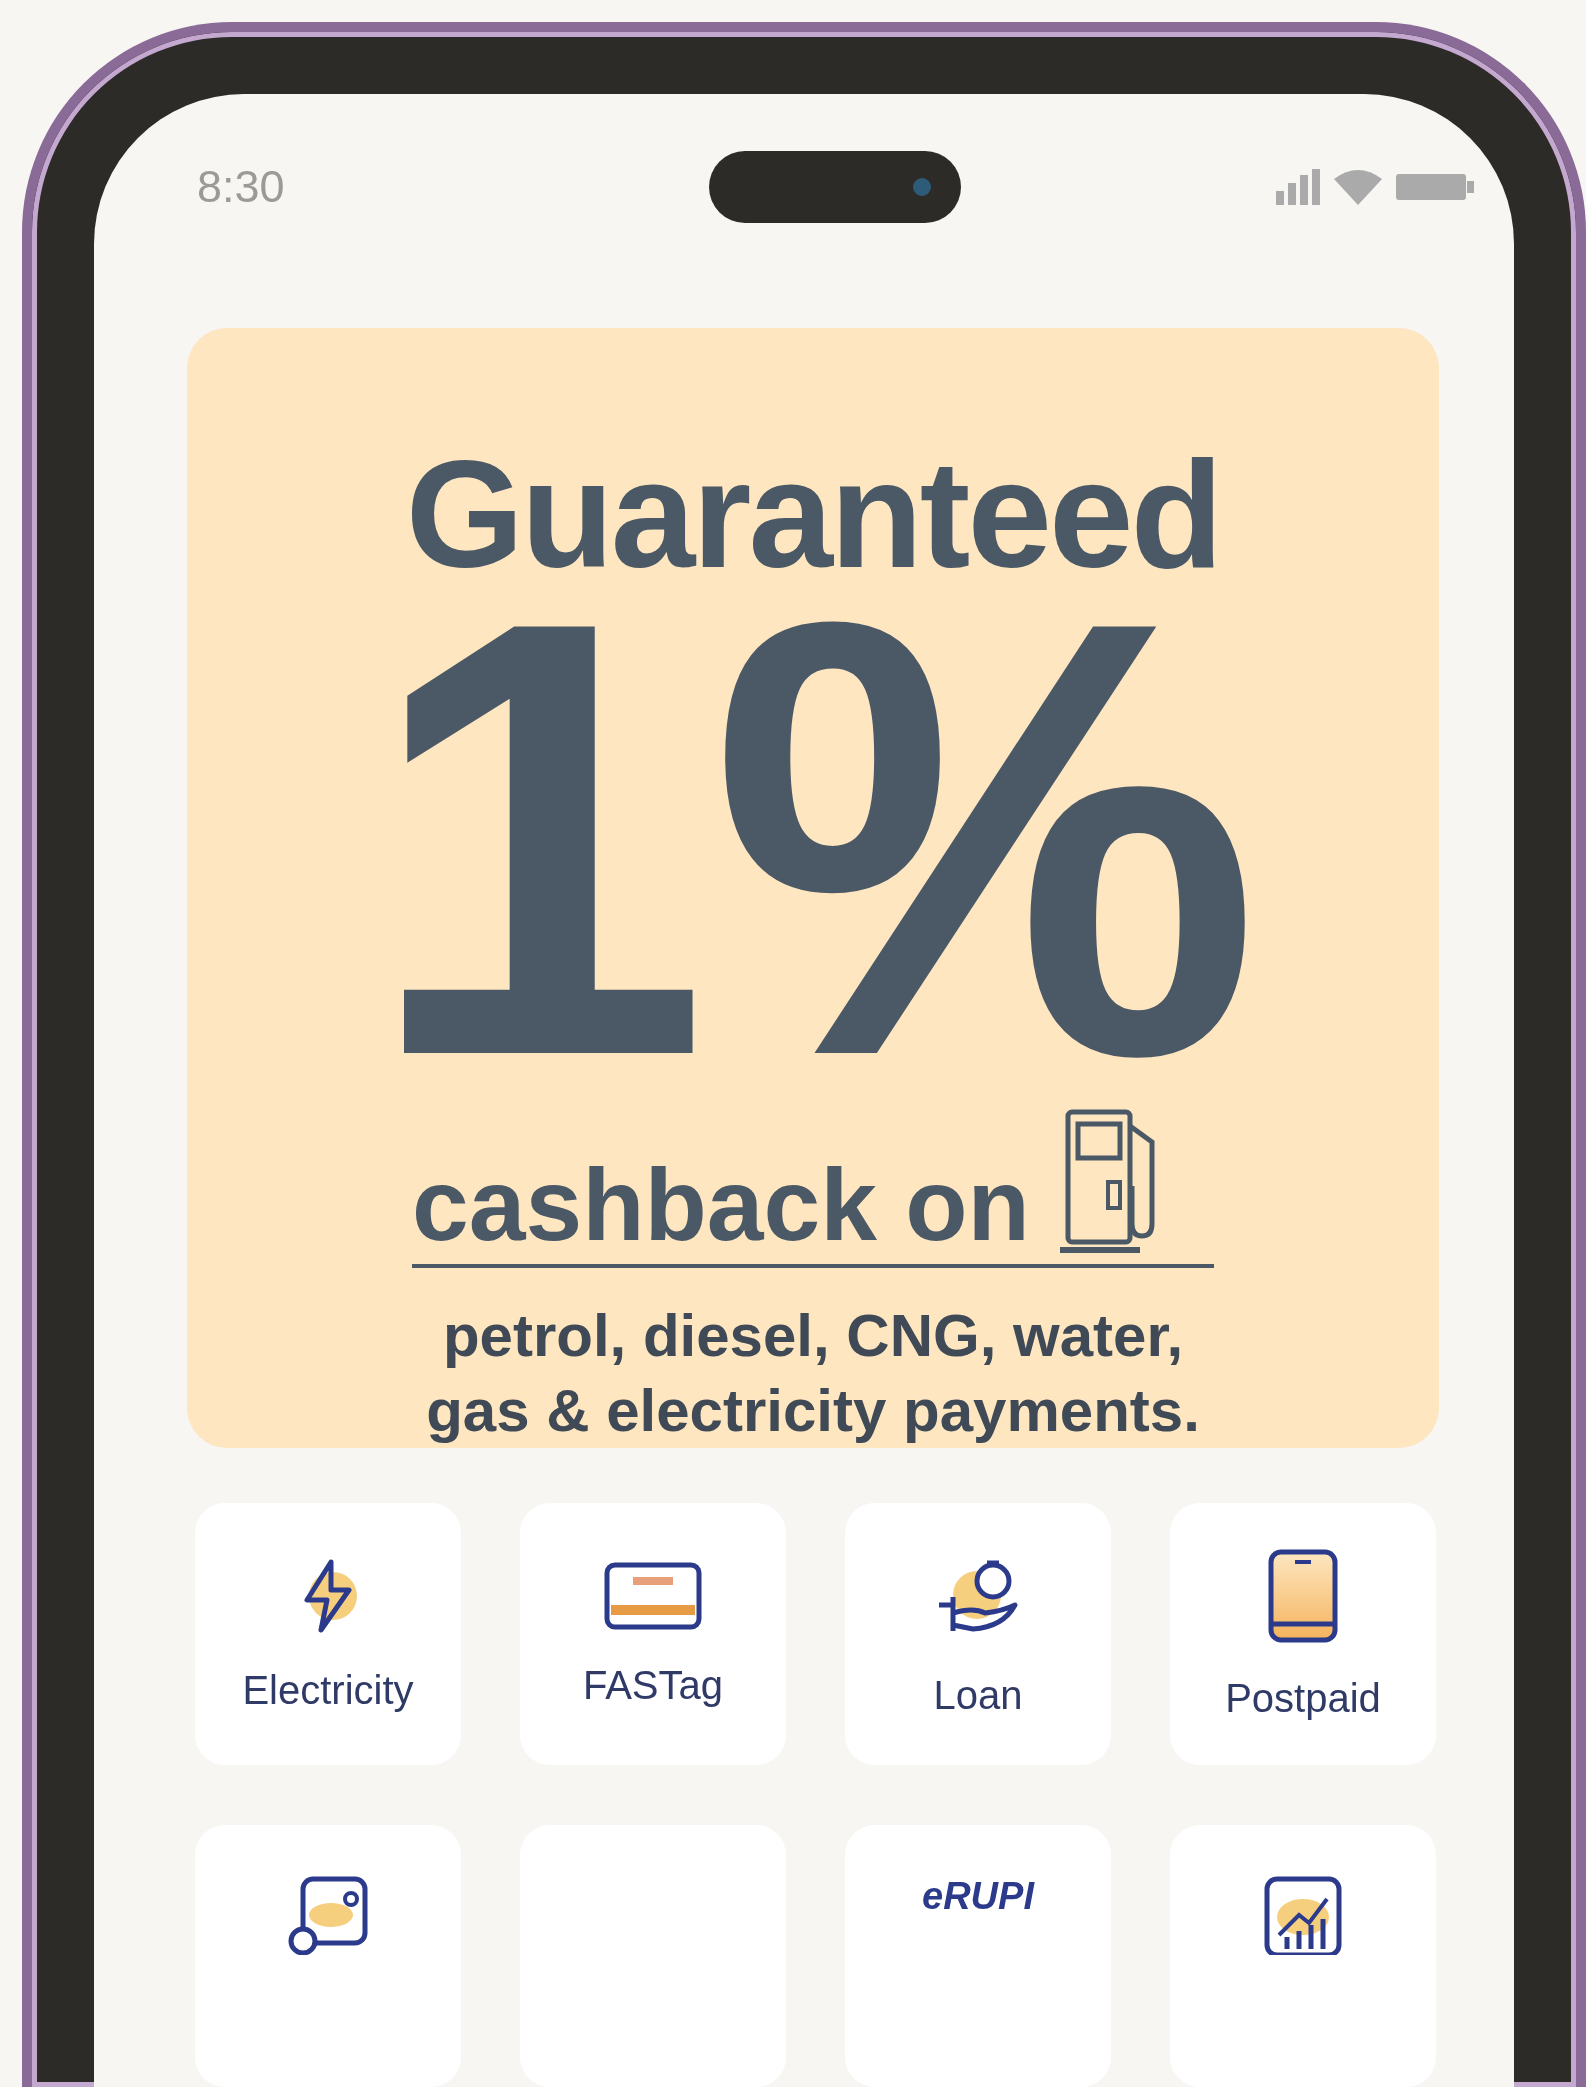 The image size is (1586, 2087). What do you see at coordinates (1435, 187) in the screenshot?
I see `battery-icon` at bounding box center [1435, 187].